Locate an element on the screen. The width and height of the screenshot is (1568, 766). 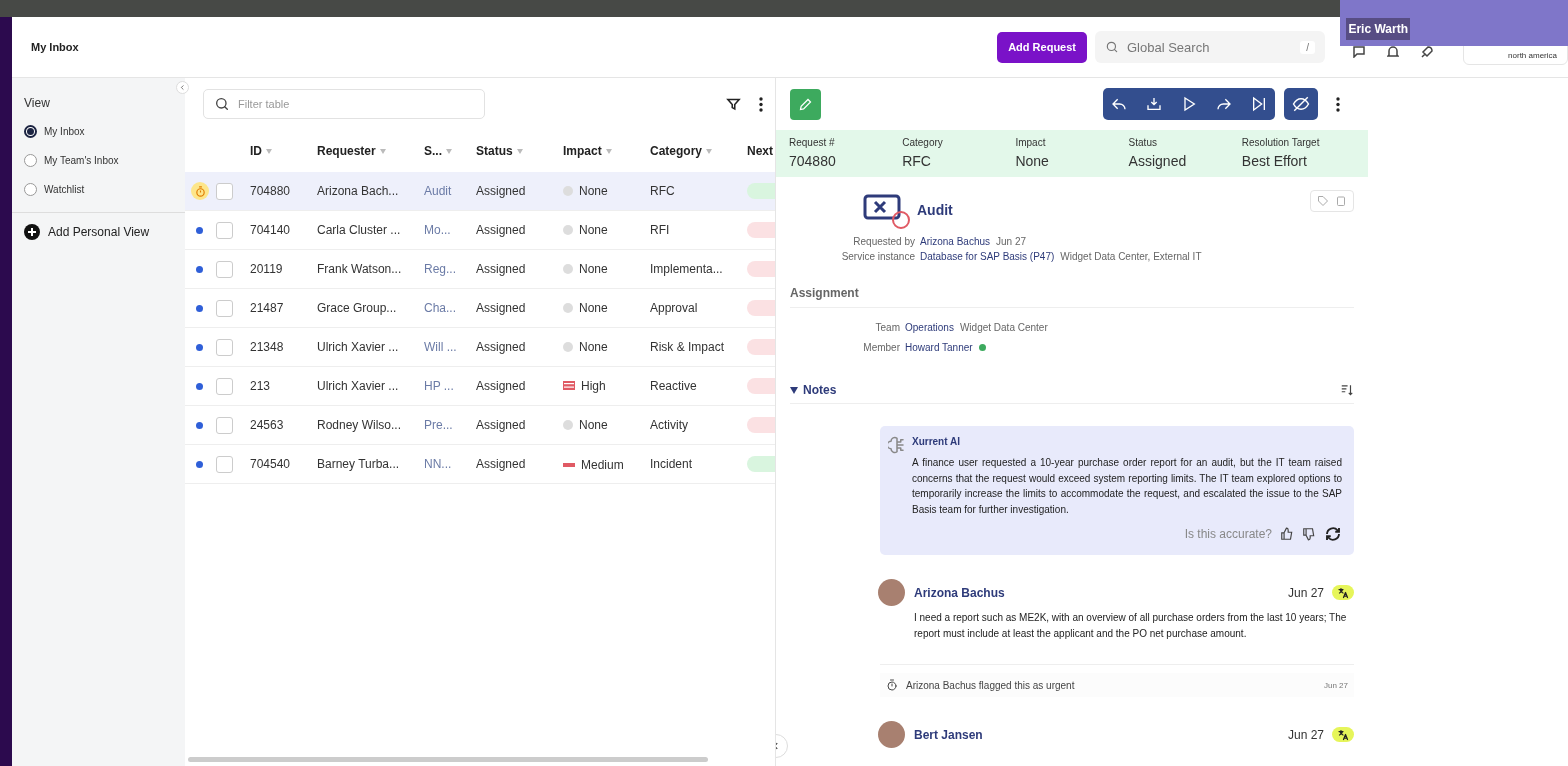
service-instance-link: Database for SAP Basis (P47) is located at coordinates (987, 256).